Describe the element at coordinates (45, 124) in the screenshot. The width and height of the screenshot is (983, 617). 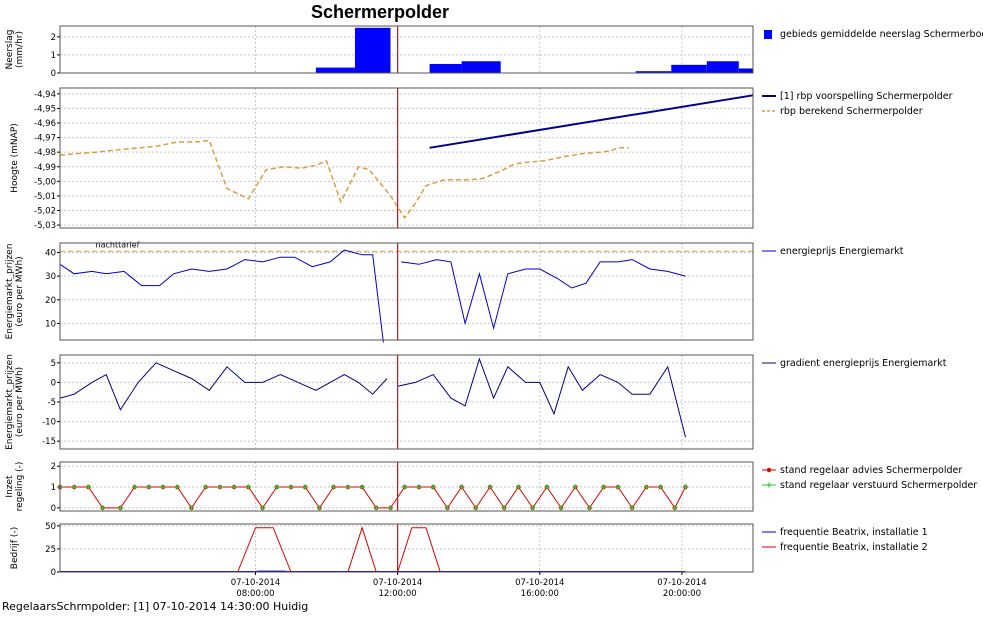
I see `ytick-label: -4,96` at that location.